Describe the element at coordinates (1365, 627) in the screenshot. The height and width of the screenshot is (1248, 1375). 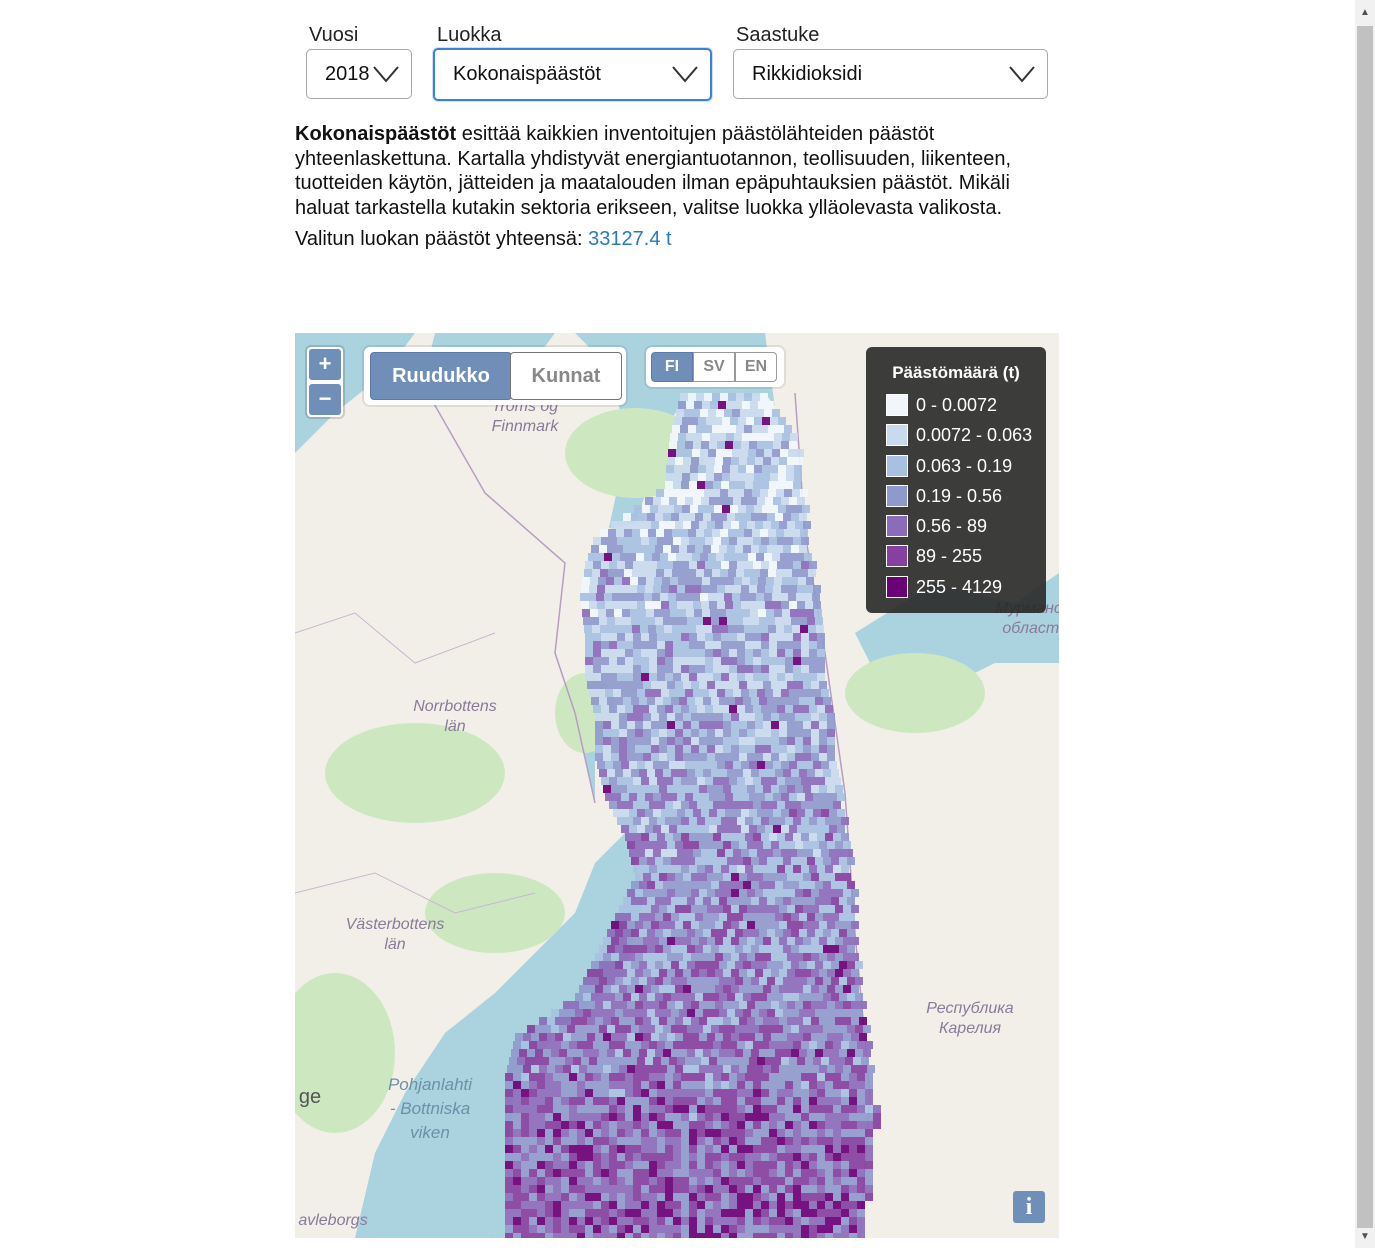
I see `scrollbar-thumb` at that location.